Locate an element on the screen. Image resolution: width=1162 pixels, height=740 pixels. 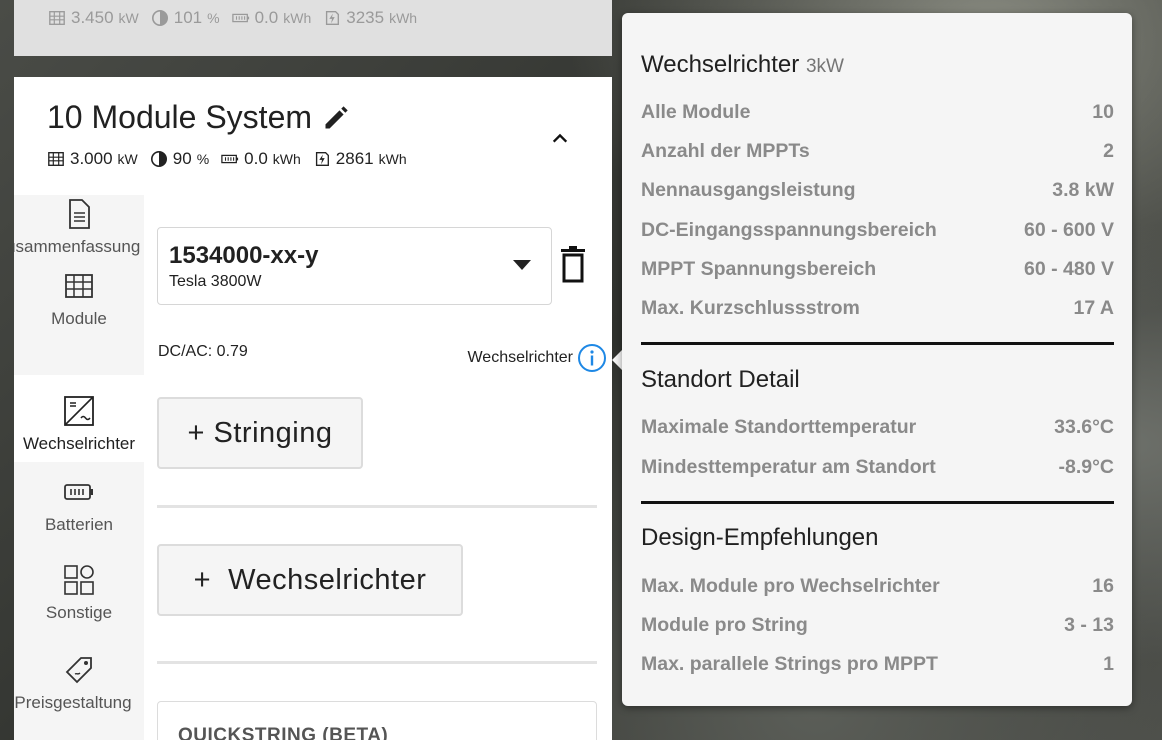
power-stat: 3.000 kW is located at coordinates (92, 159).